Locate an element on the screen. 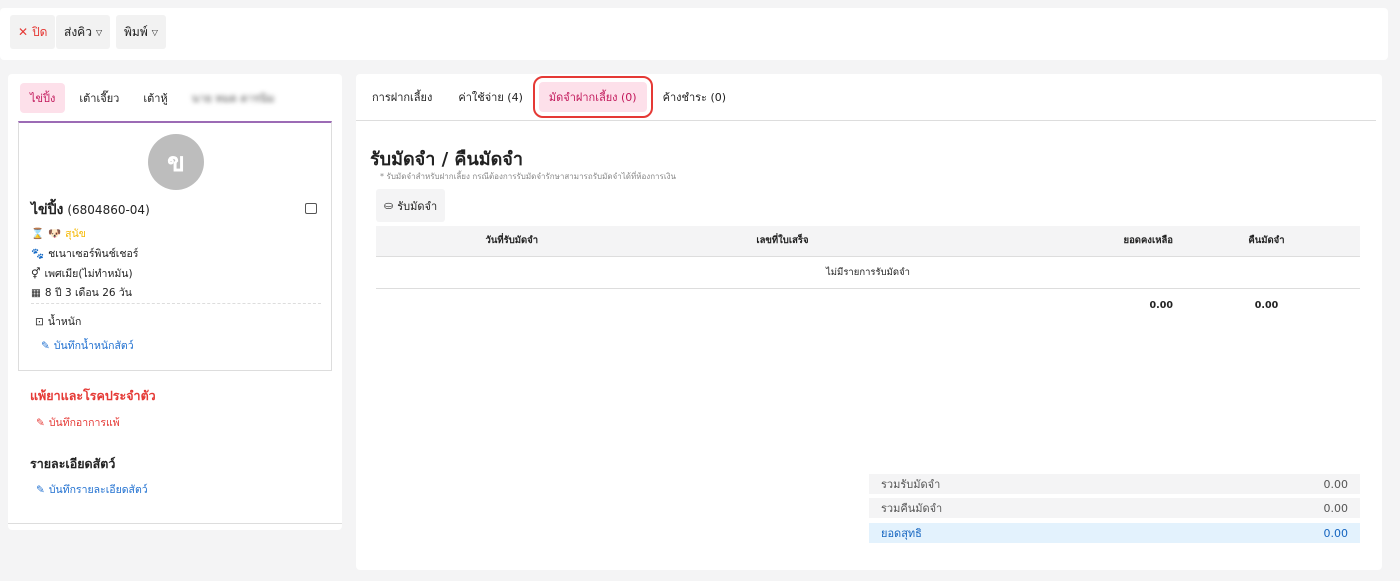  age: 8 ปี 3 เดือน 26 วัน is located at coordinates (88, 293).